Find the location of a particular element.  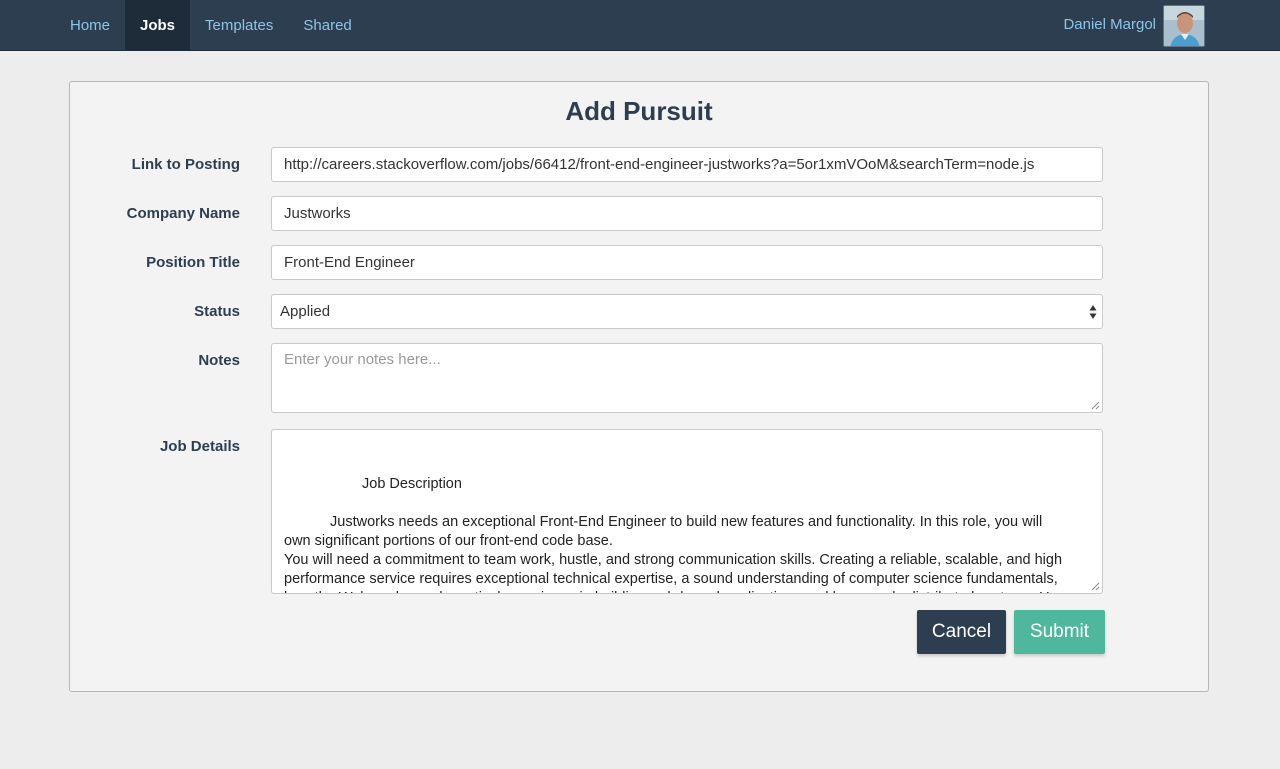

status-selected-value: Applied is located at coordinates (305, 311).